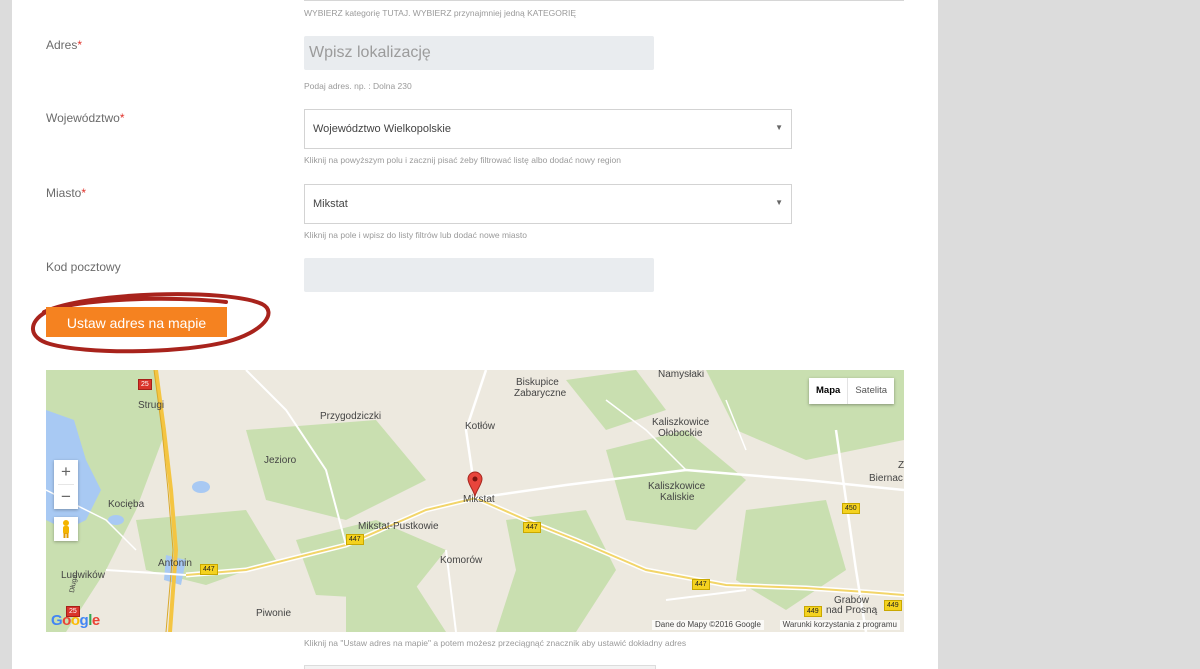 This screenshot has width=1200, height=669. Describe the element at coordinates (330, 204) in the screenshot. I see `city-select-value: Mikstat` at that location.